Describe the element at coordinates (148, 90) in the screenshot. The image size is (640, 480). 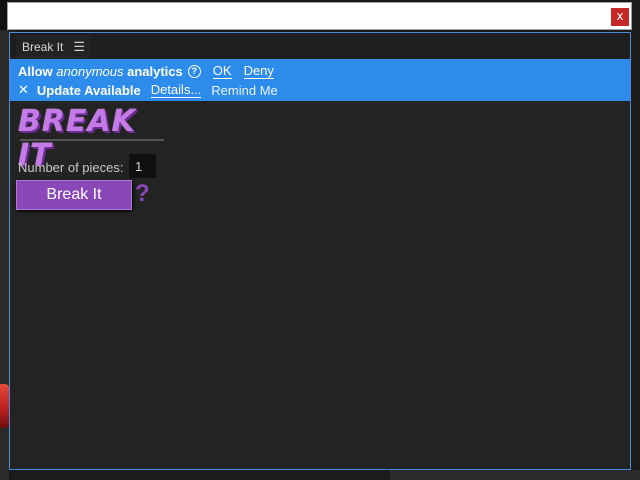
I see `update-row: ✕ Update Available Details... Remind Me` at that location.